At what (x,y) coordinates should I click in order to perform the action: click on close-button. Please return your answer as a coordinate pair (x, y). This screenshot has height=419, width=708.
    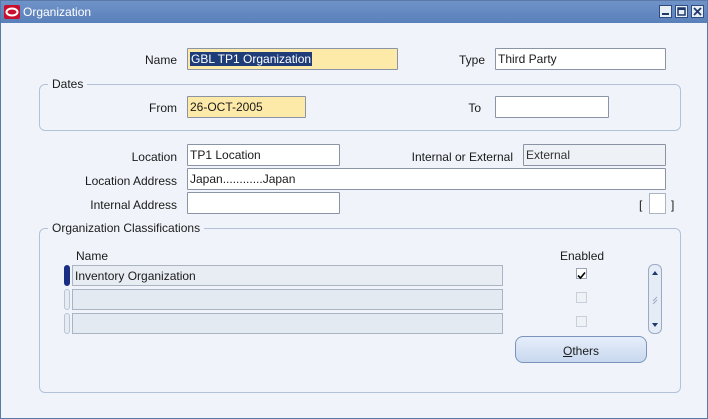
    Looking at the image, I should click on (697, 11).